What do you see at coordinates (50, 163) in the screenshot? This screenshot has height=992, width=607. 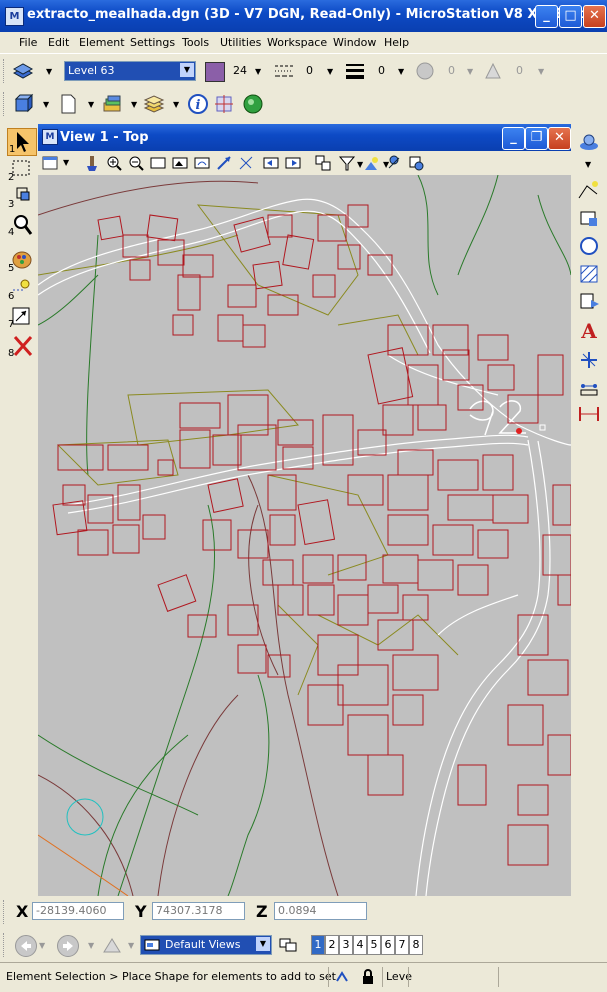 I see `view-attributes-icon` at bounding box center [50, 163].